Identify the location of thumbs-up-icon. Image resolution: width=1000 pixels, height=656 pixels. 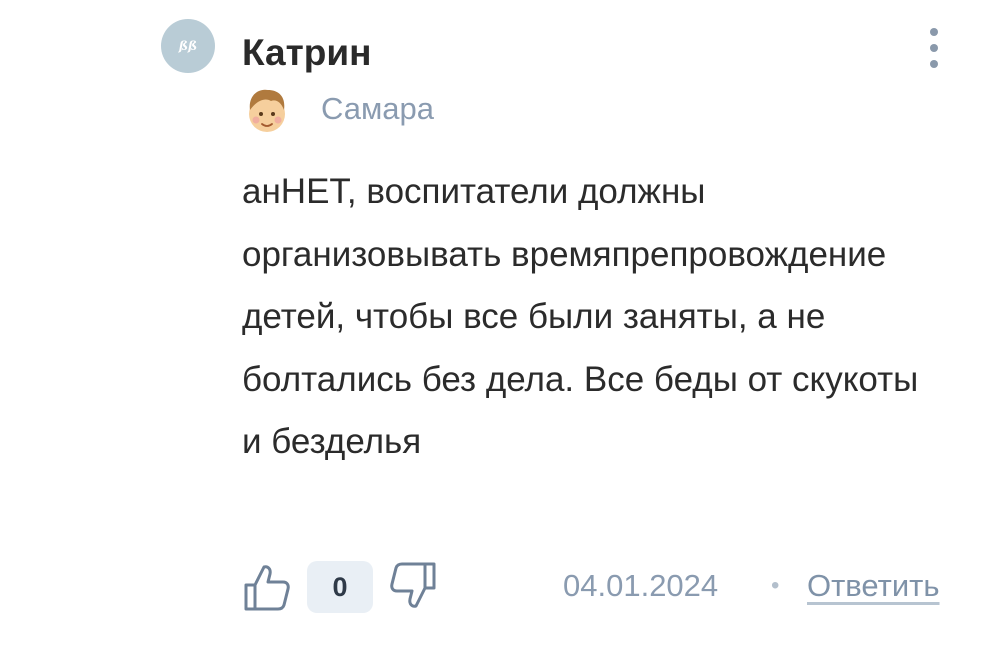
(267, 587).